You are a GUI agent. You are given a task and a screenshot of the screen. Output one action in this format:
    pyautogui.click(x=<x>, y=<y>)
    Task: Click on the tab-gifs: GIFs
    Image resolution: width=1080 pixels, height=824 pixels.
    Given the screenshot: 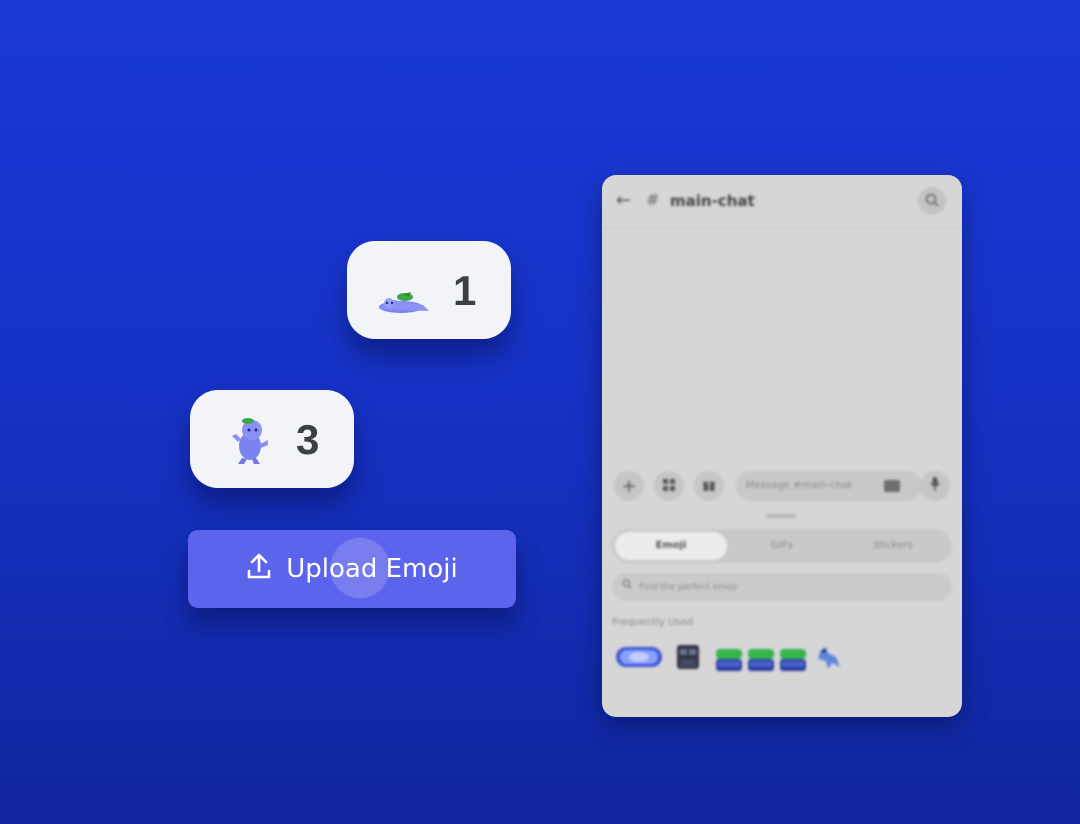 What is the action you would take?
    pyautogui.click(x=782, y=546)
    